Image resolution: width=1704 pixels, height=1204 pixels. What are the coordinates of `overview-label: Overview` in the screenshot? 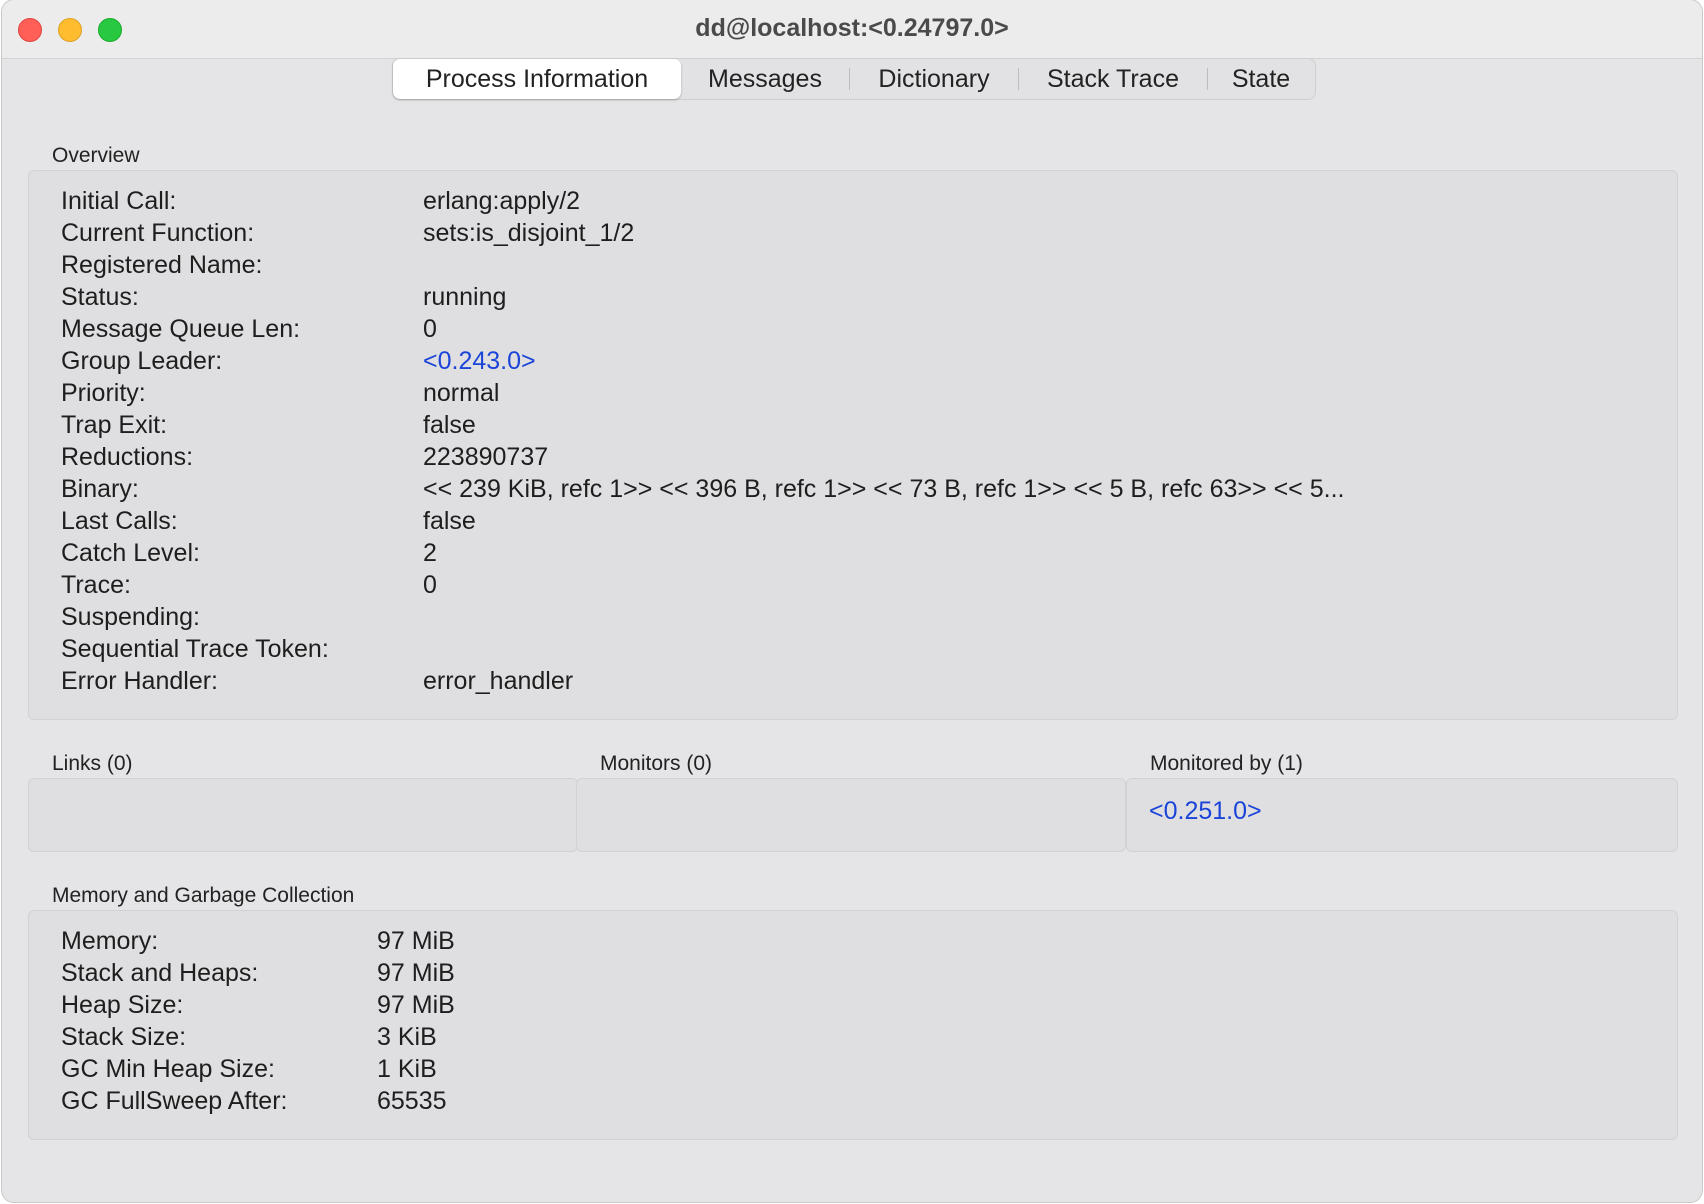 It's located at (96, 155).